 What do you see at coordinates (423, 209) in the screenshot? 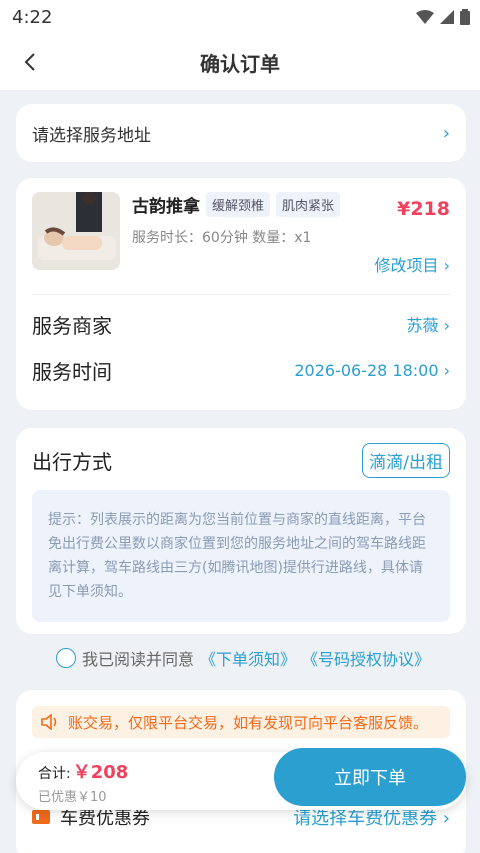
I see `service-price: ¥218` at bounding box center [423, 209].